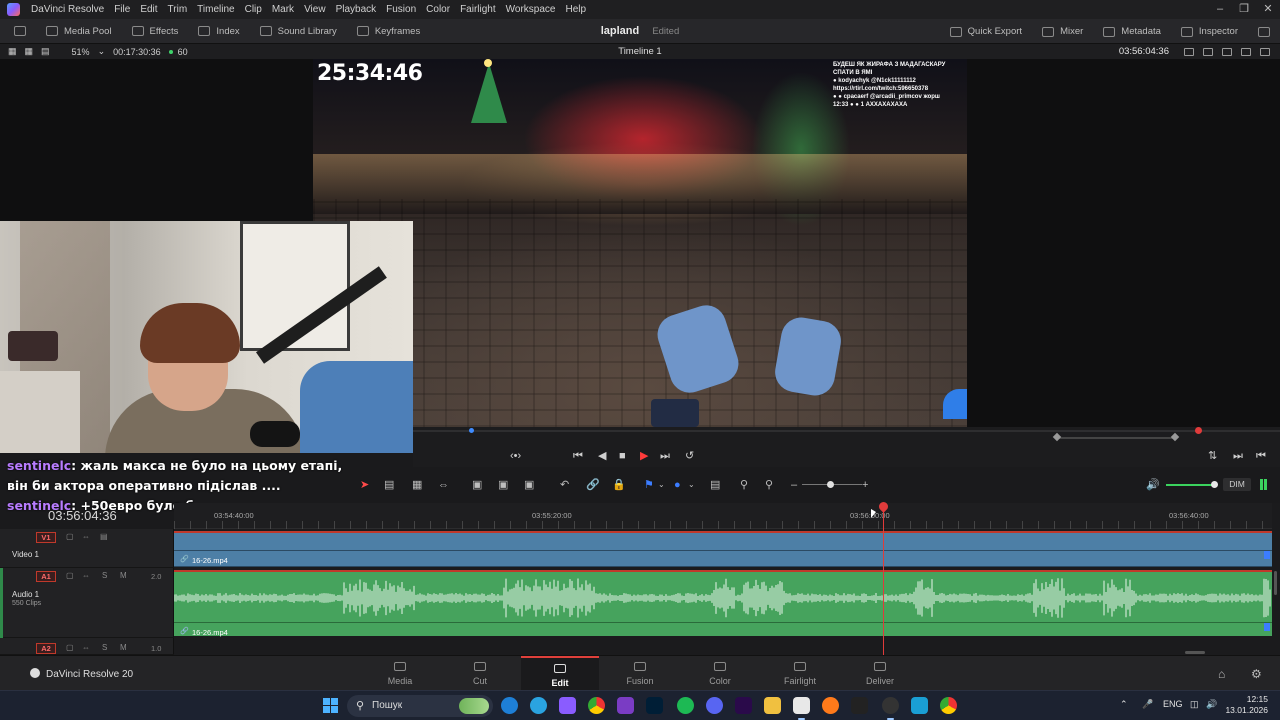 The width and height of the screenshot is (1280, 720). Describe the element at coordinates (1057, 437) in the screenshot. I see `in-point-handle` at that location.